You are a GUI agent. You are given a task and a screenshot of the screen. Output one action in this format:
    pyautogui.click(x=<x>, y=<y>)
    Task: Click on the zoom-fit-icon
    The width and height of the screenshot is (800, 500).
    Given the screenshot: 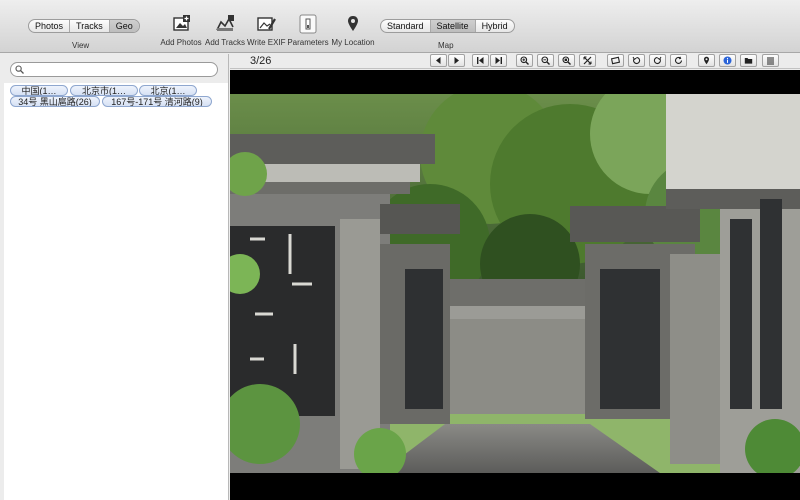 What is the action you would take?
    pyautogui.click(x=566, y=60)
    